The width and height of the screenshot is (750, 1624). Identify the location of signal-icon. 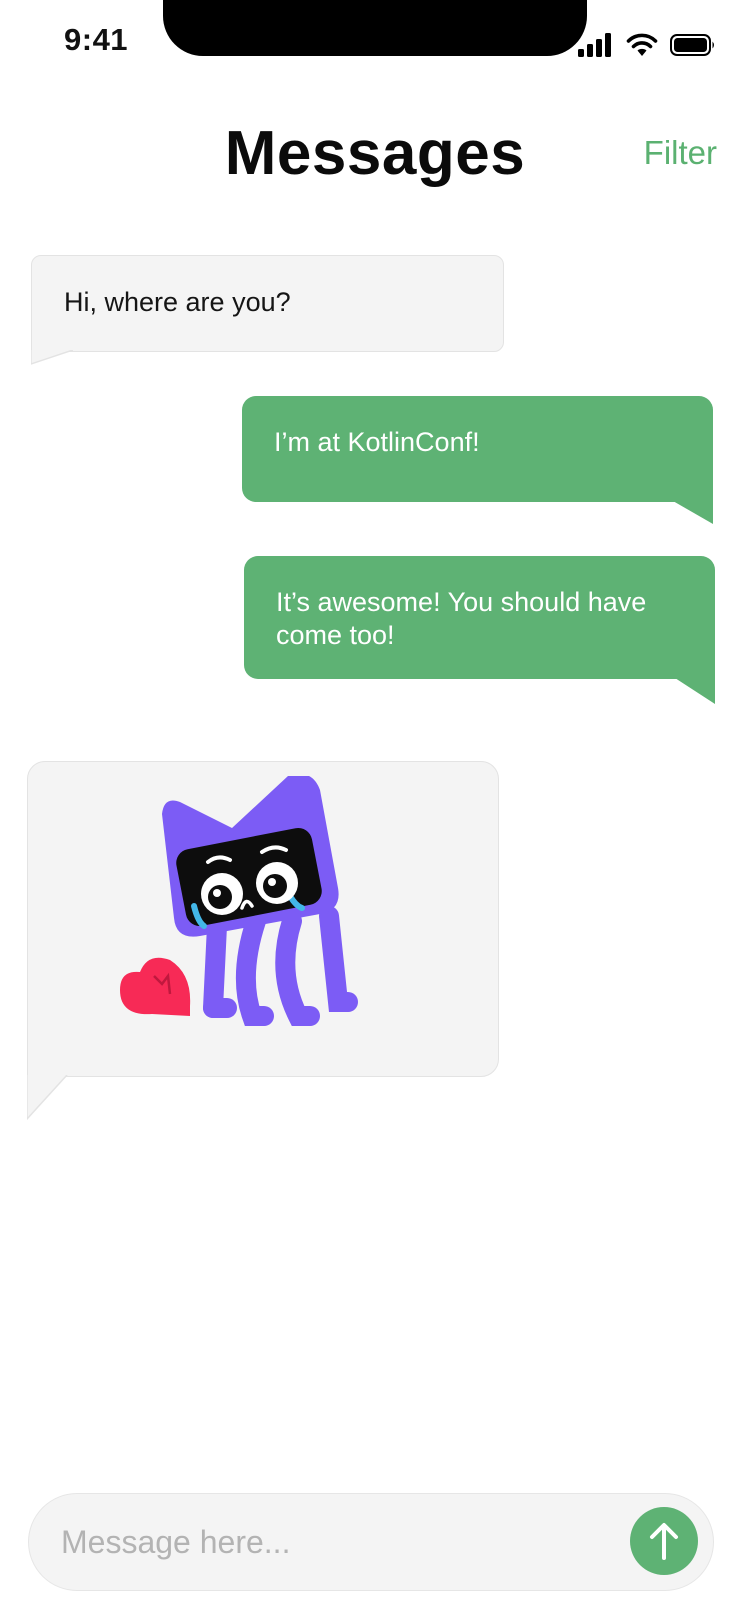
(594, 45).